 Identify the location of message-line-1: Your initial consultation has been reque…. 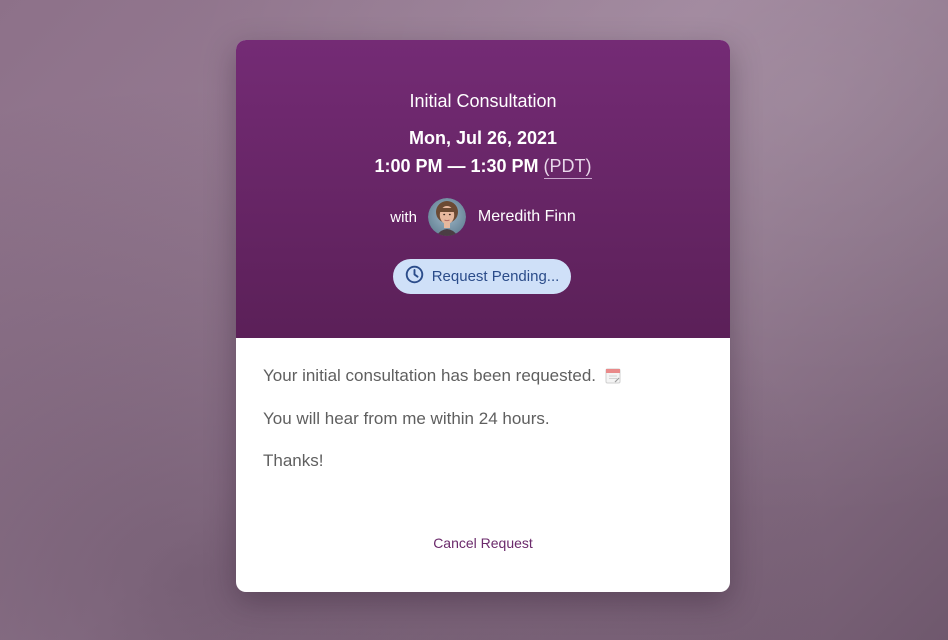
(442, 377).